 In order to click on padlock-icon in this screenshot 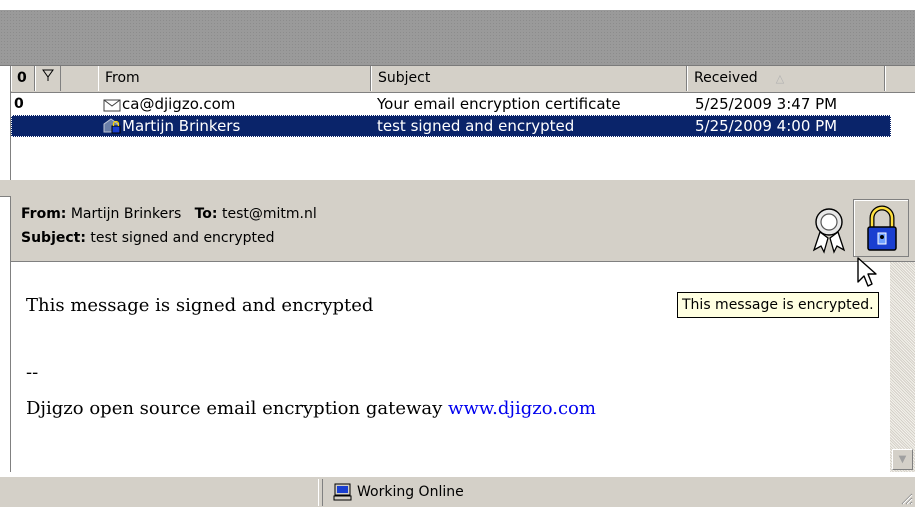, I will do `click(882, 228)`.